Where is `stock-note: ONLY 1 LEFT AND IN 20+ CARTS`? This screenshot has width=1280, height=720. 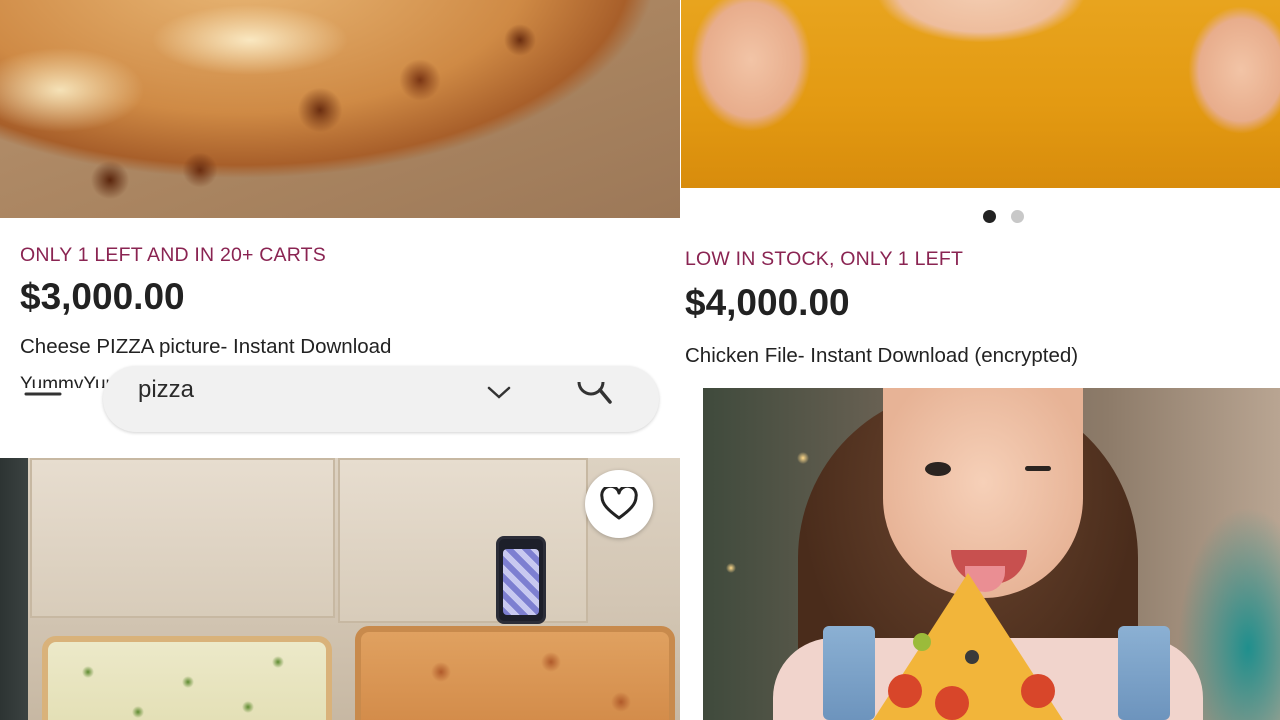 stock-note: ONLY 1 LEFT AND IN 20+ CARTS is located at coordinates (173, 255).